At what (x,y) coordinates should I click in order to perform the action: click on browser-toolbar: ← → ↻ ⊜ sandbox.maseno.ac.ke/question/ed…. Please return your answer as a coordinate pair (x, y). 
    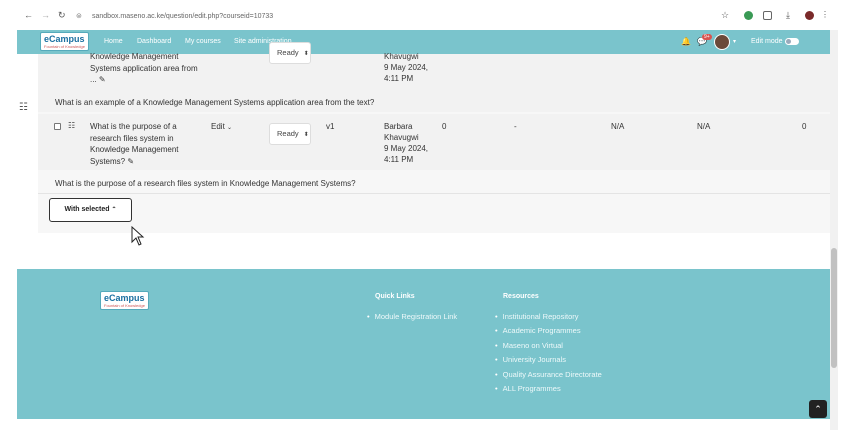
    Looking at the image, I should click on (427, 15).